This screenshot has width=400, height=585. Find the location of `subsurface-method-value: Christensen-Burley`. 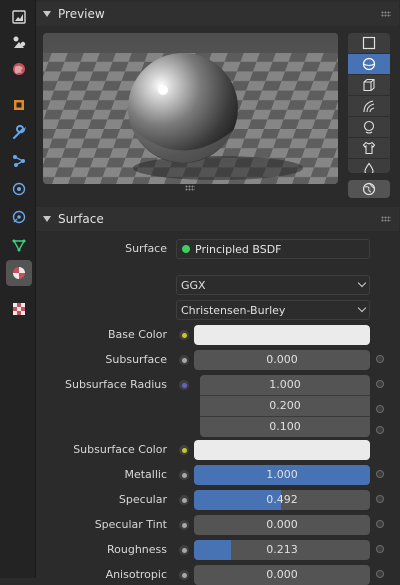

subsurface-method-value: Christensen-Burley is located at coordinates (233, 310).